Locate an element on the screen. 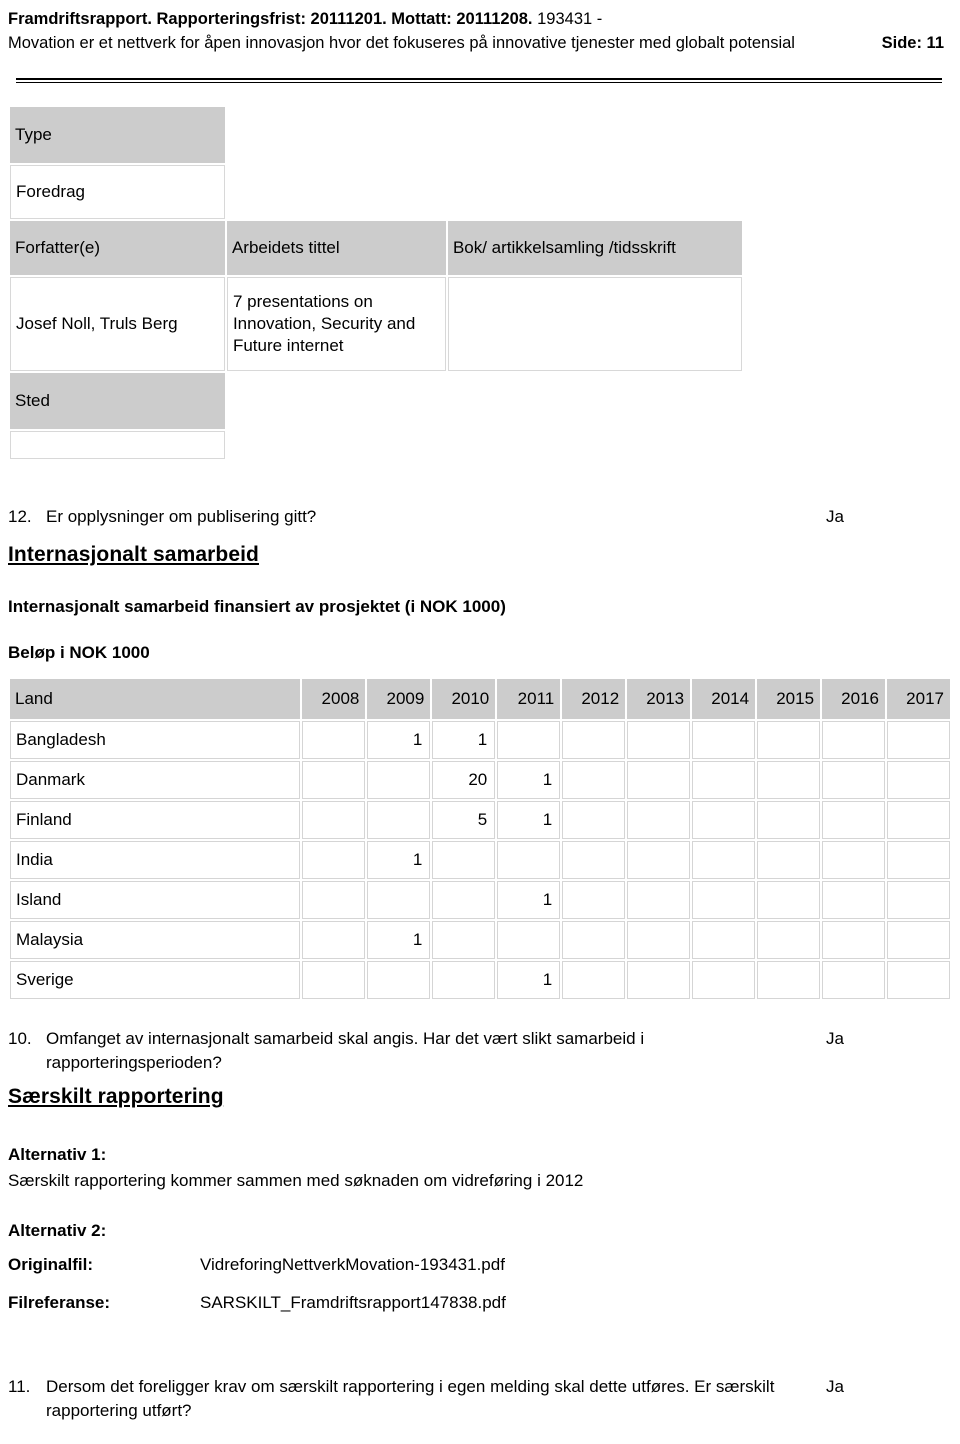  international-section: Internasjonalt samarbeid is located at coordinates (480, 555).